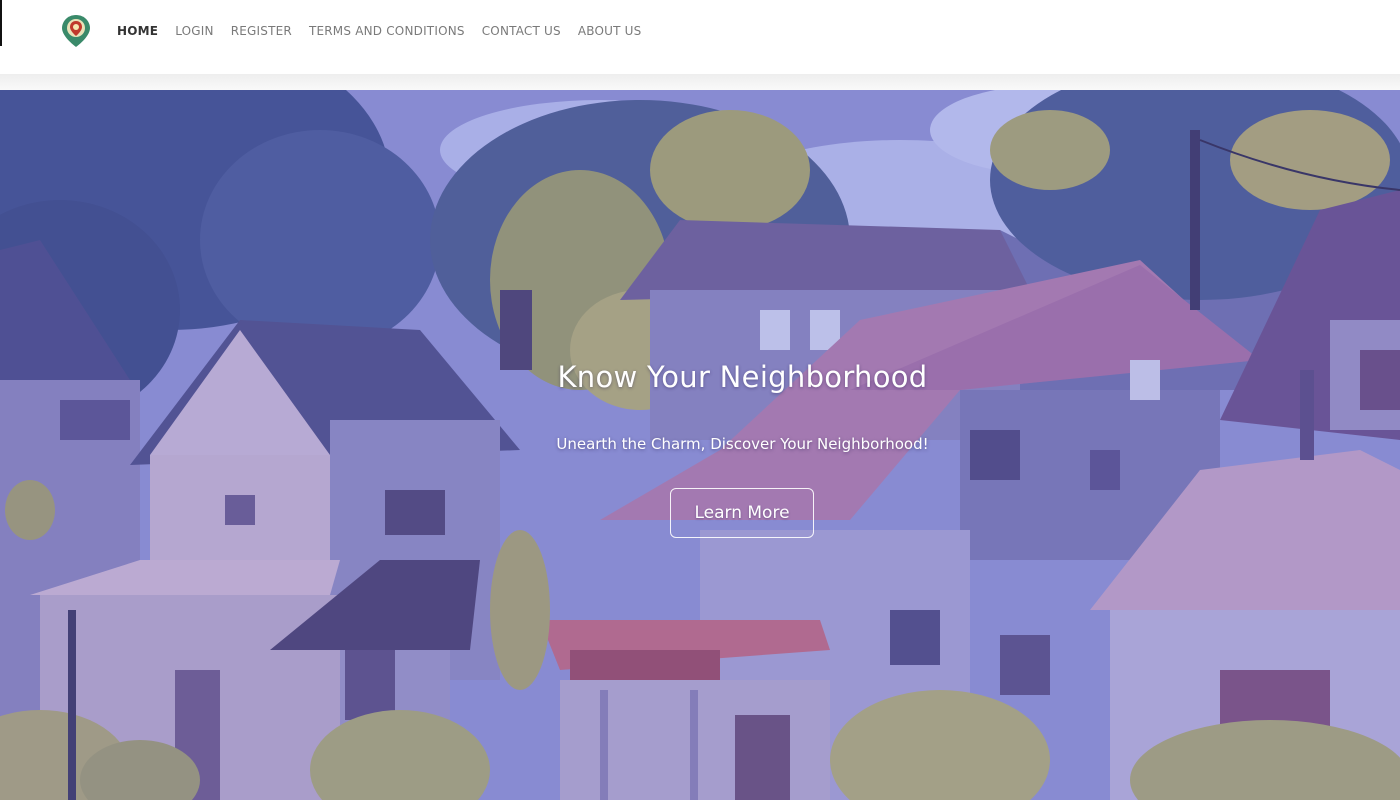  I want to click on hero-title: Know Your Neighborhood, so click(742, 377).